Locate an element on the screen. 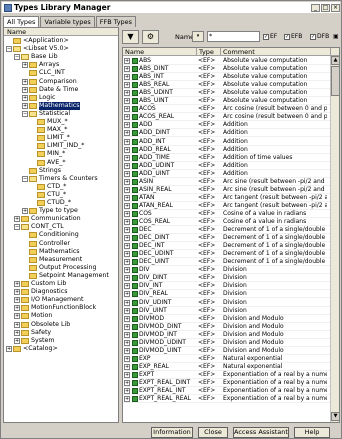 This screenshot has height=439, width=342. options-icon: ▣ is located at coordinates (336, 36).